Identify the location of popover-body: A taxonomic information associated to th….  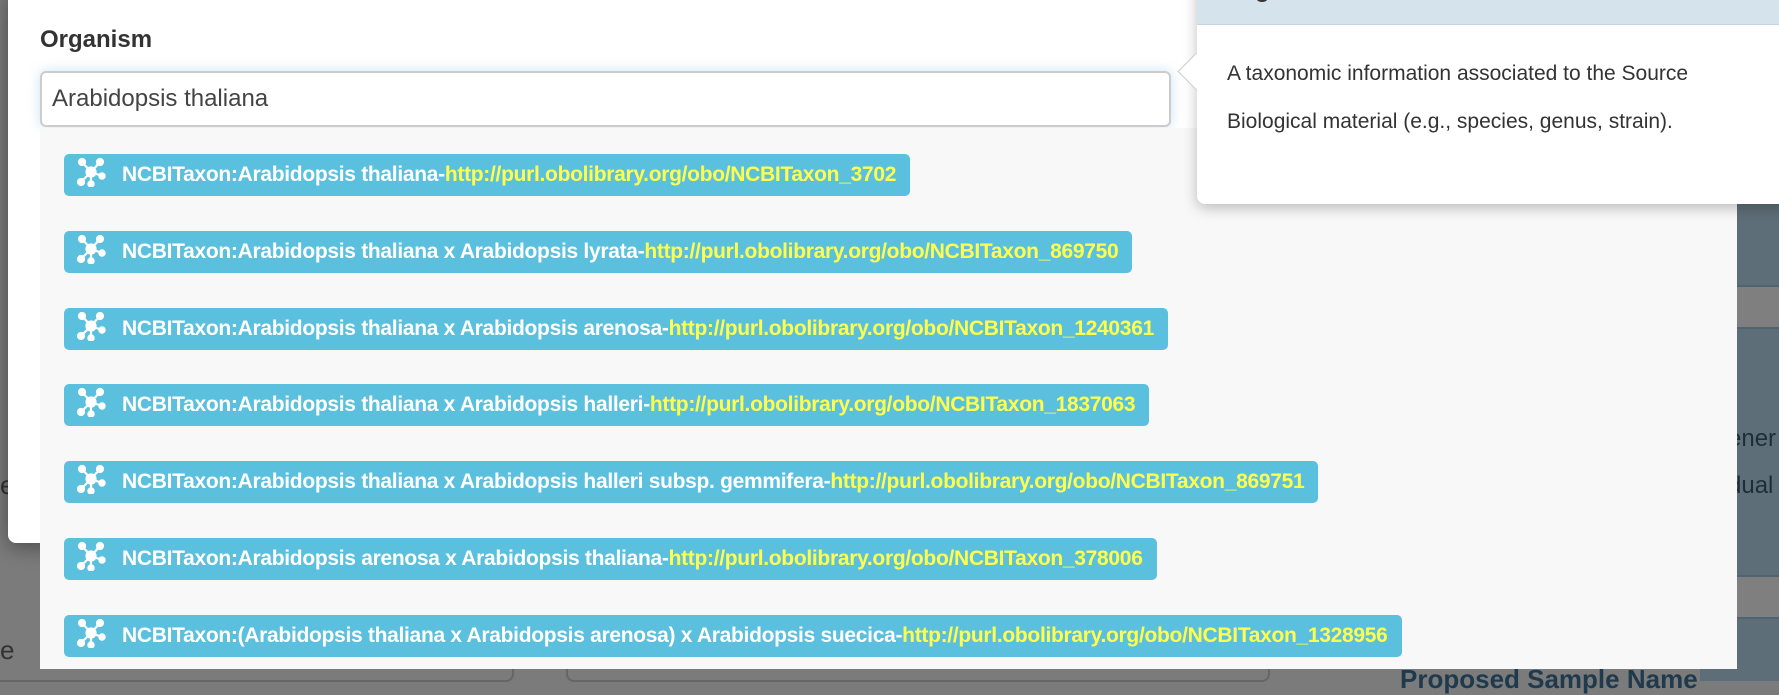
(1458, 97).